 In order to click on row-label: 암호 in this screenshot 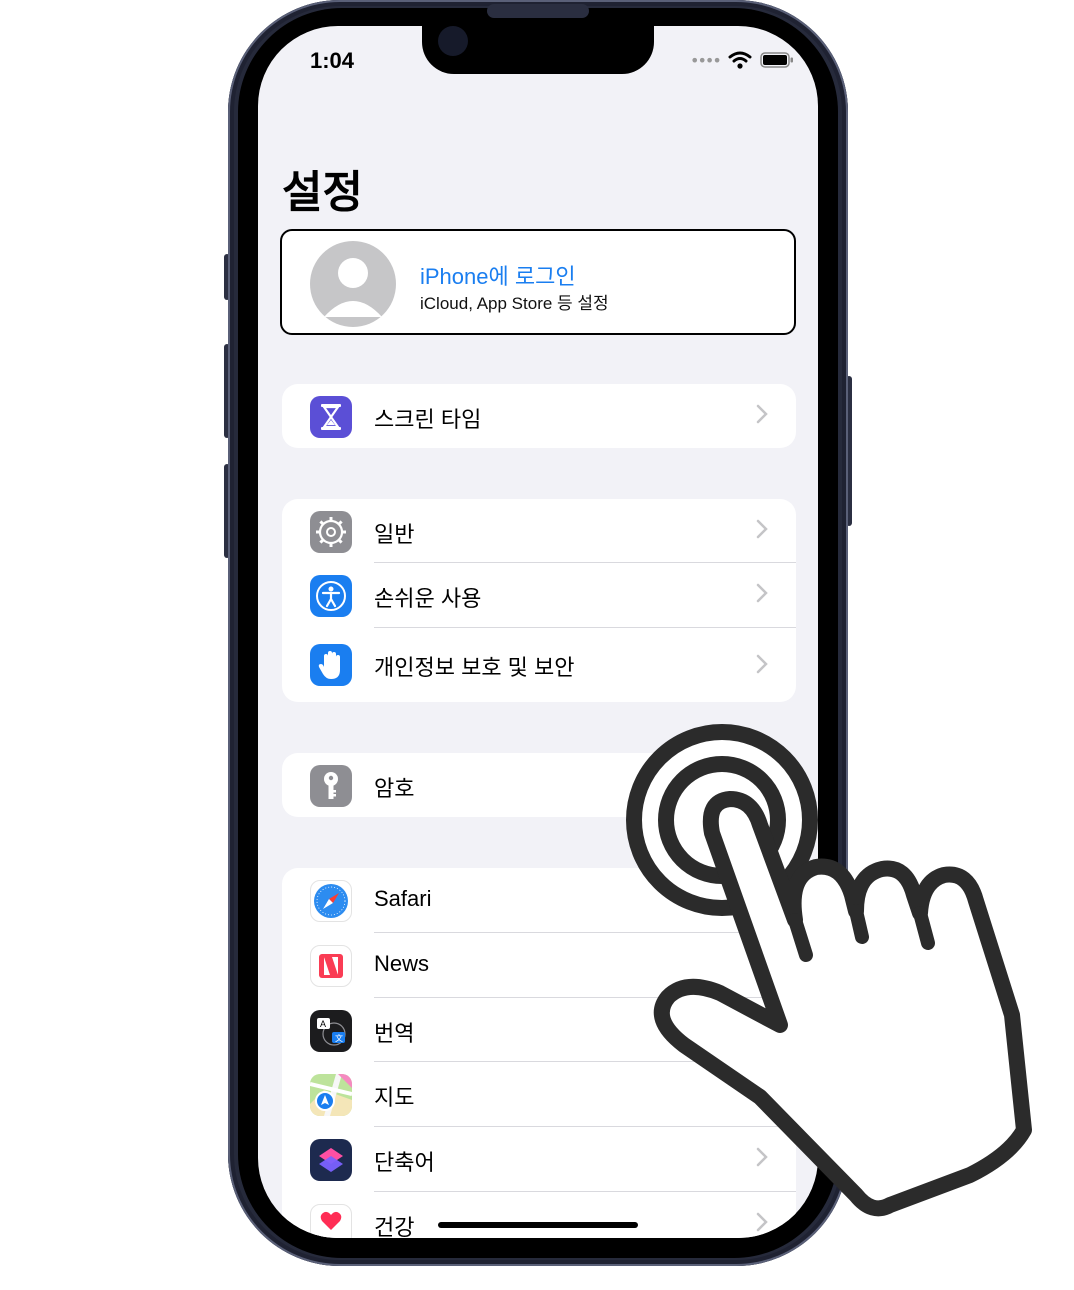, I will do `click(394, 788)`.